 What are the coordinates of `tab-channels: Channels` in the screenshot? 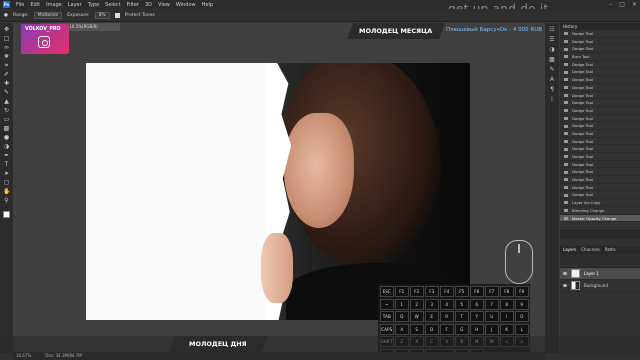 It's located at (590, 250).